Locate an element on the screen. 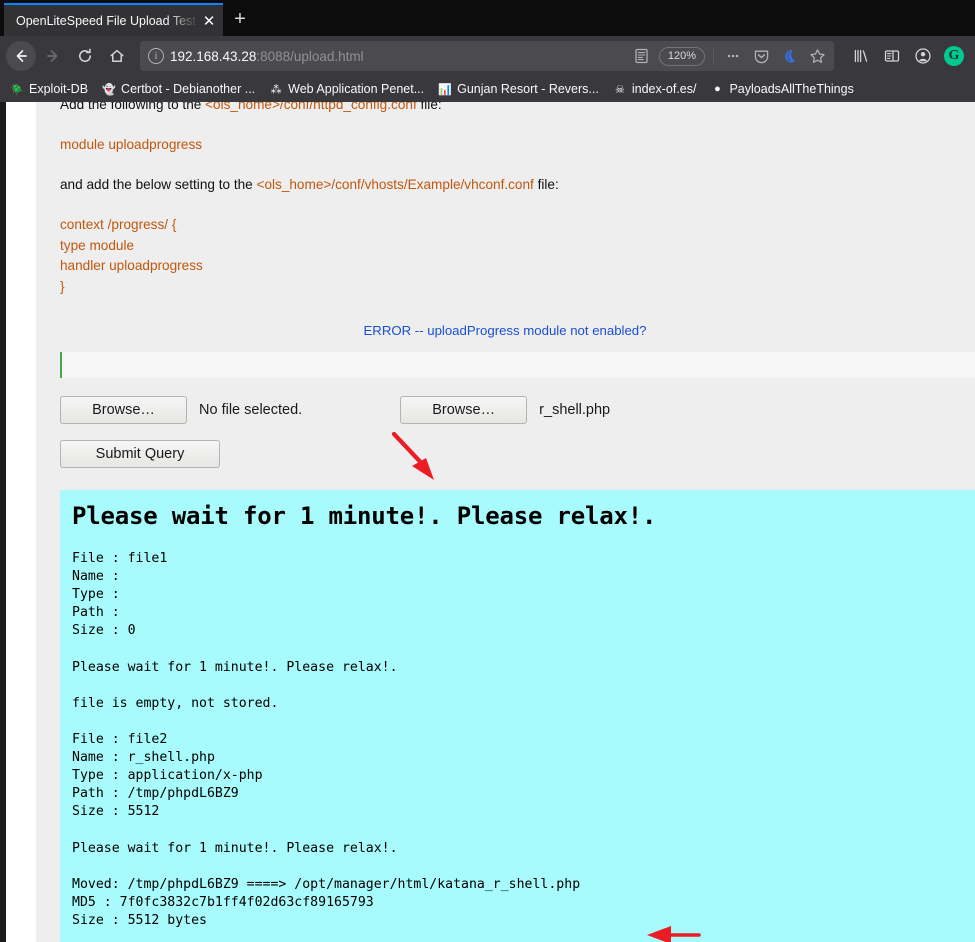 Image resolution: width=975 pixels, height=942 pixels. extension-glyph: G is located at coordinates (954, 56).